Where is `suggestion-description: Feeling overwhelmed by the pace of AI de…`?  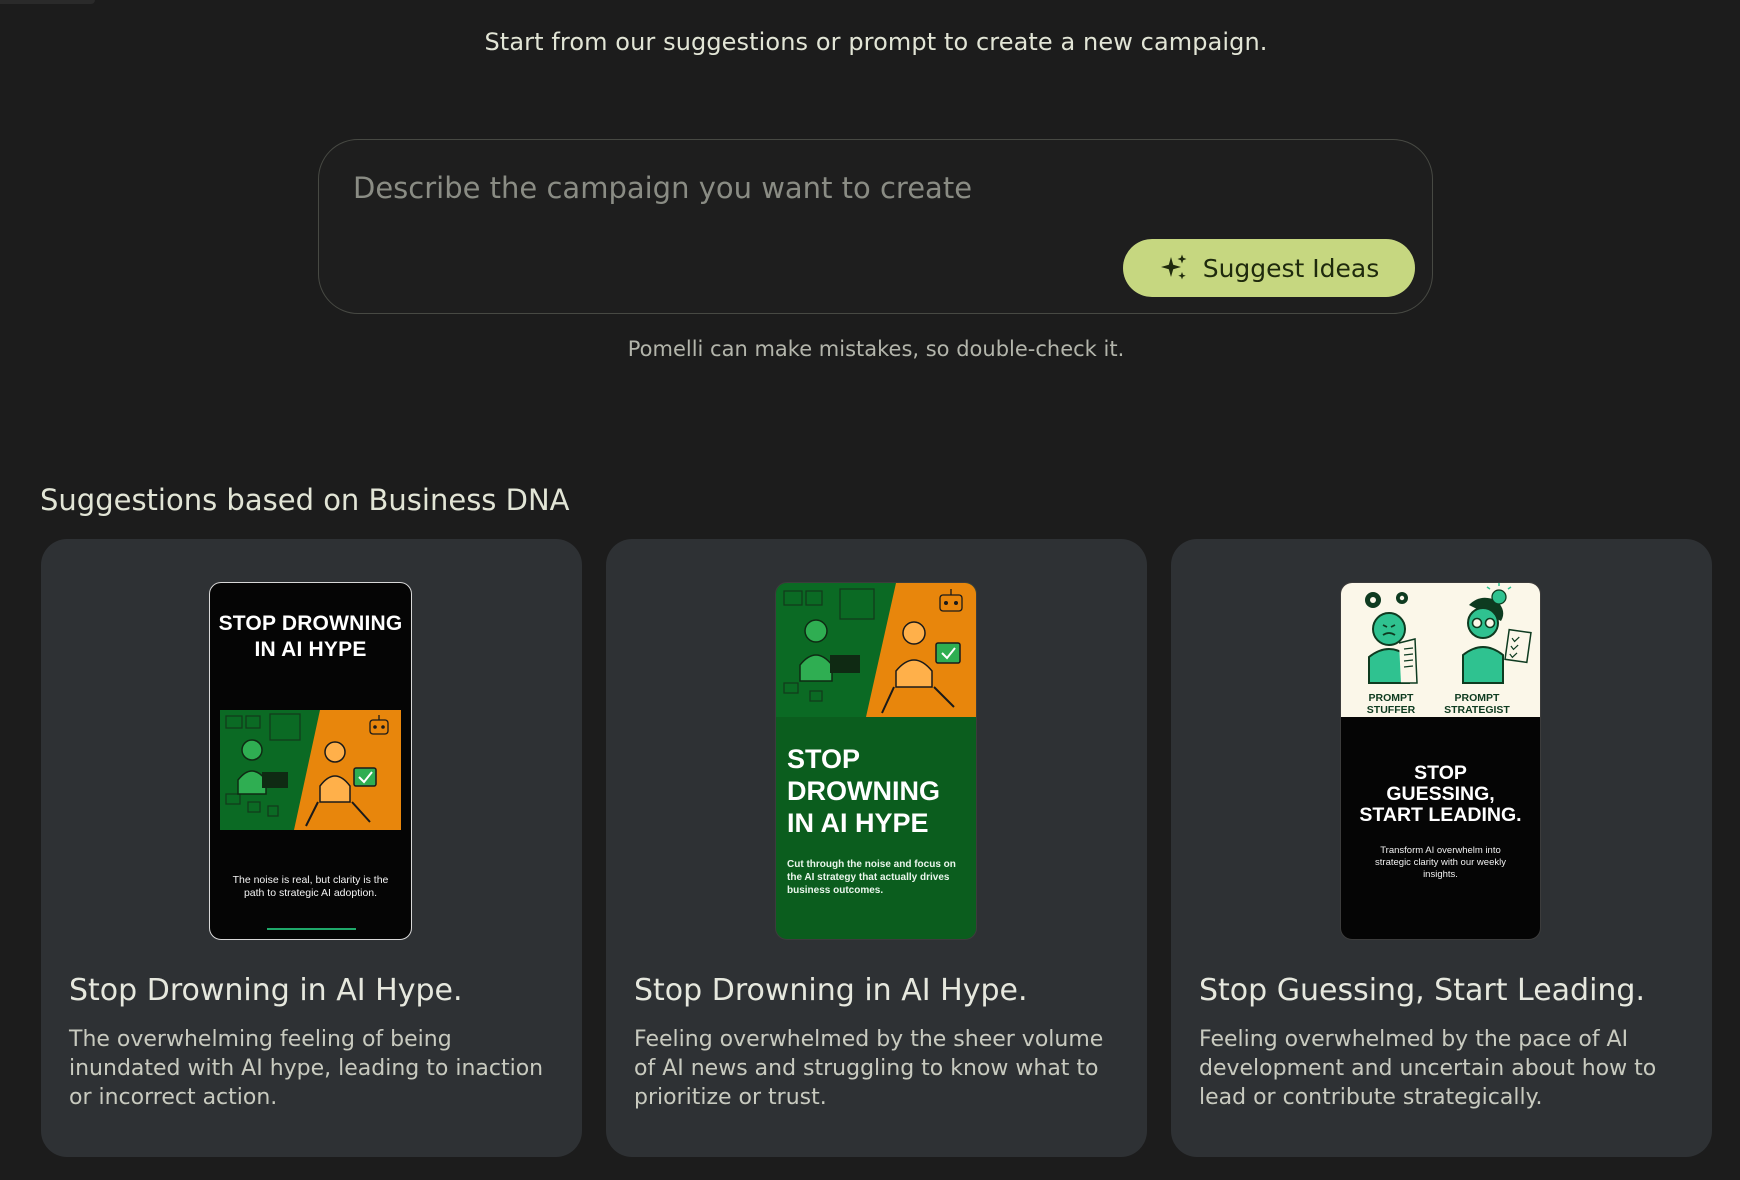
suggestion-description: Feeling overwhelmed by the pace of AI de… is located at coordinates (1428, 1068).